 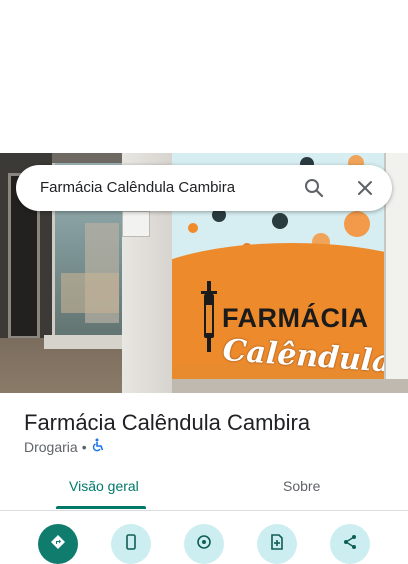 I want to click on tab-visao-geral: Visão geral, so click(x=104, y=486).